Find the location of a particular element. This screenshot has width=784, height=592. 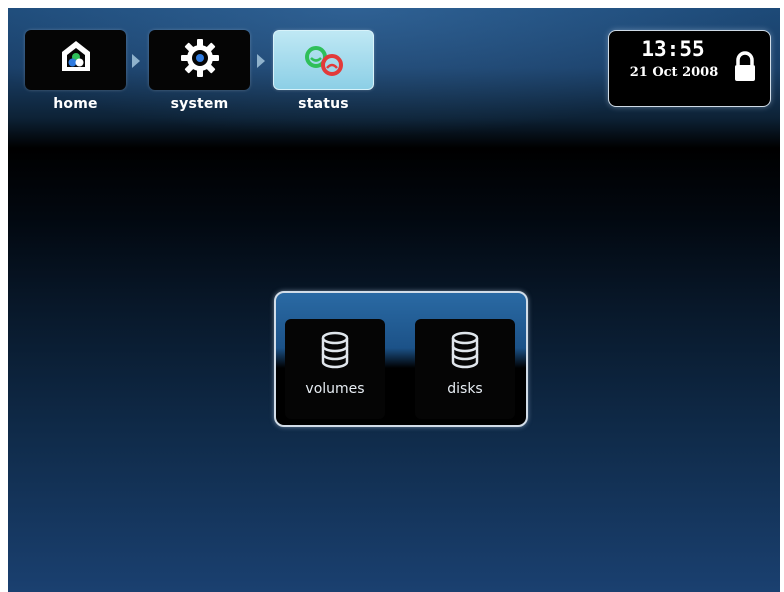

breadcrumb-home-button is located at coordinates (75, 60).